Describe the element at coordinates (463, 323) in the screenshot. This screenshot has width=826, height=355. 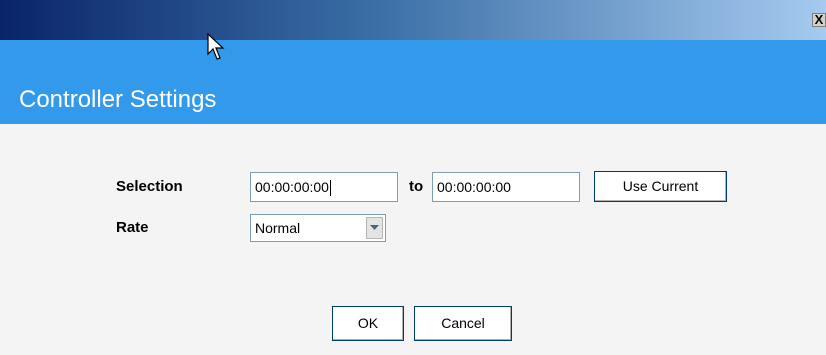
I see `cancel-button: Cancel` at that location.